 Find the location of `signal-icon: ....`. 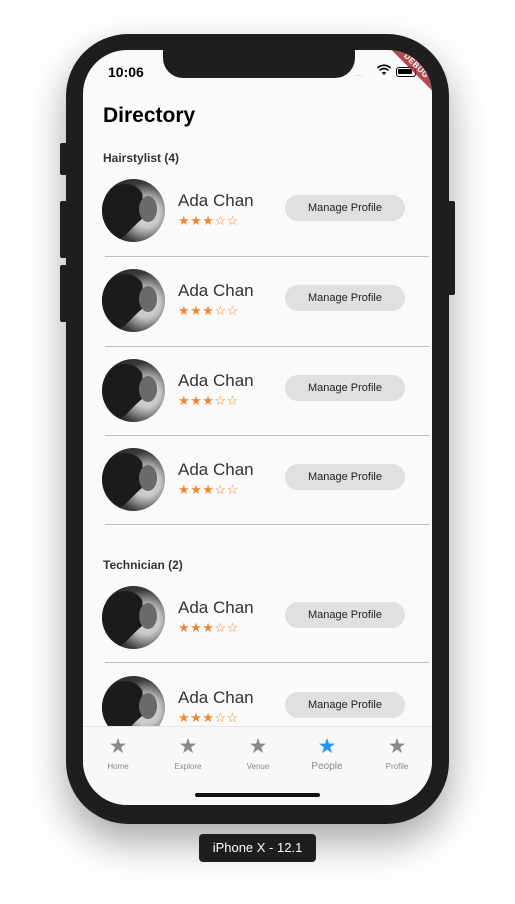

signal-icon: .... is located at coordinates (359, 74).